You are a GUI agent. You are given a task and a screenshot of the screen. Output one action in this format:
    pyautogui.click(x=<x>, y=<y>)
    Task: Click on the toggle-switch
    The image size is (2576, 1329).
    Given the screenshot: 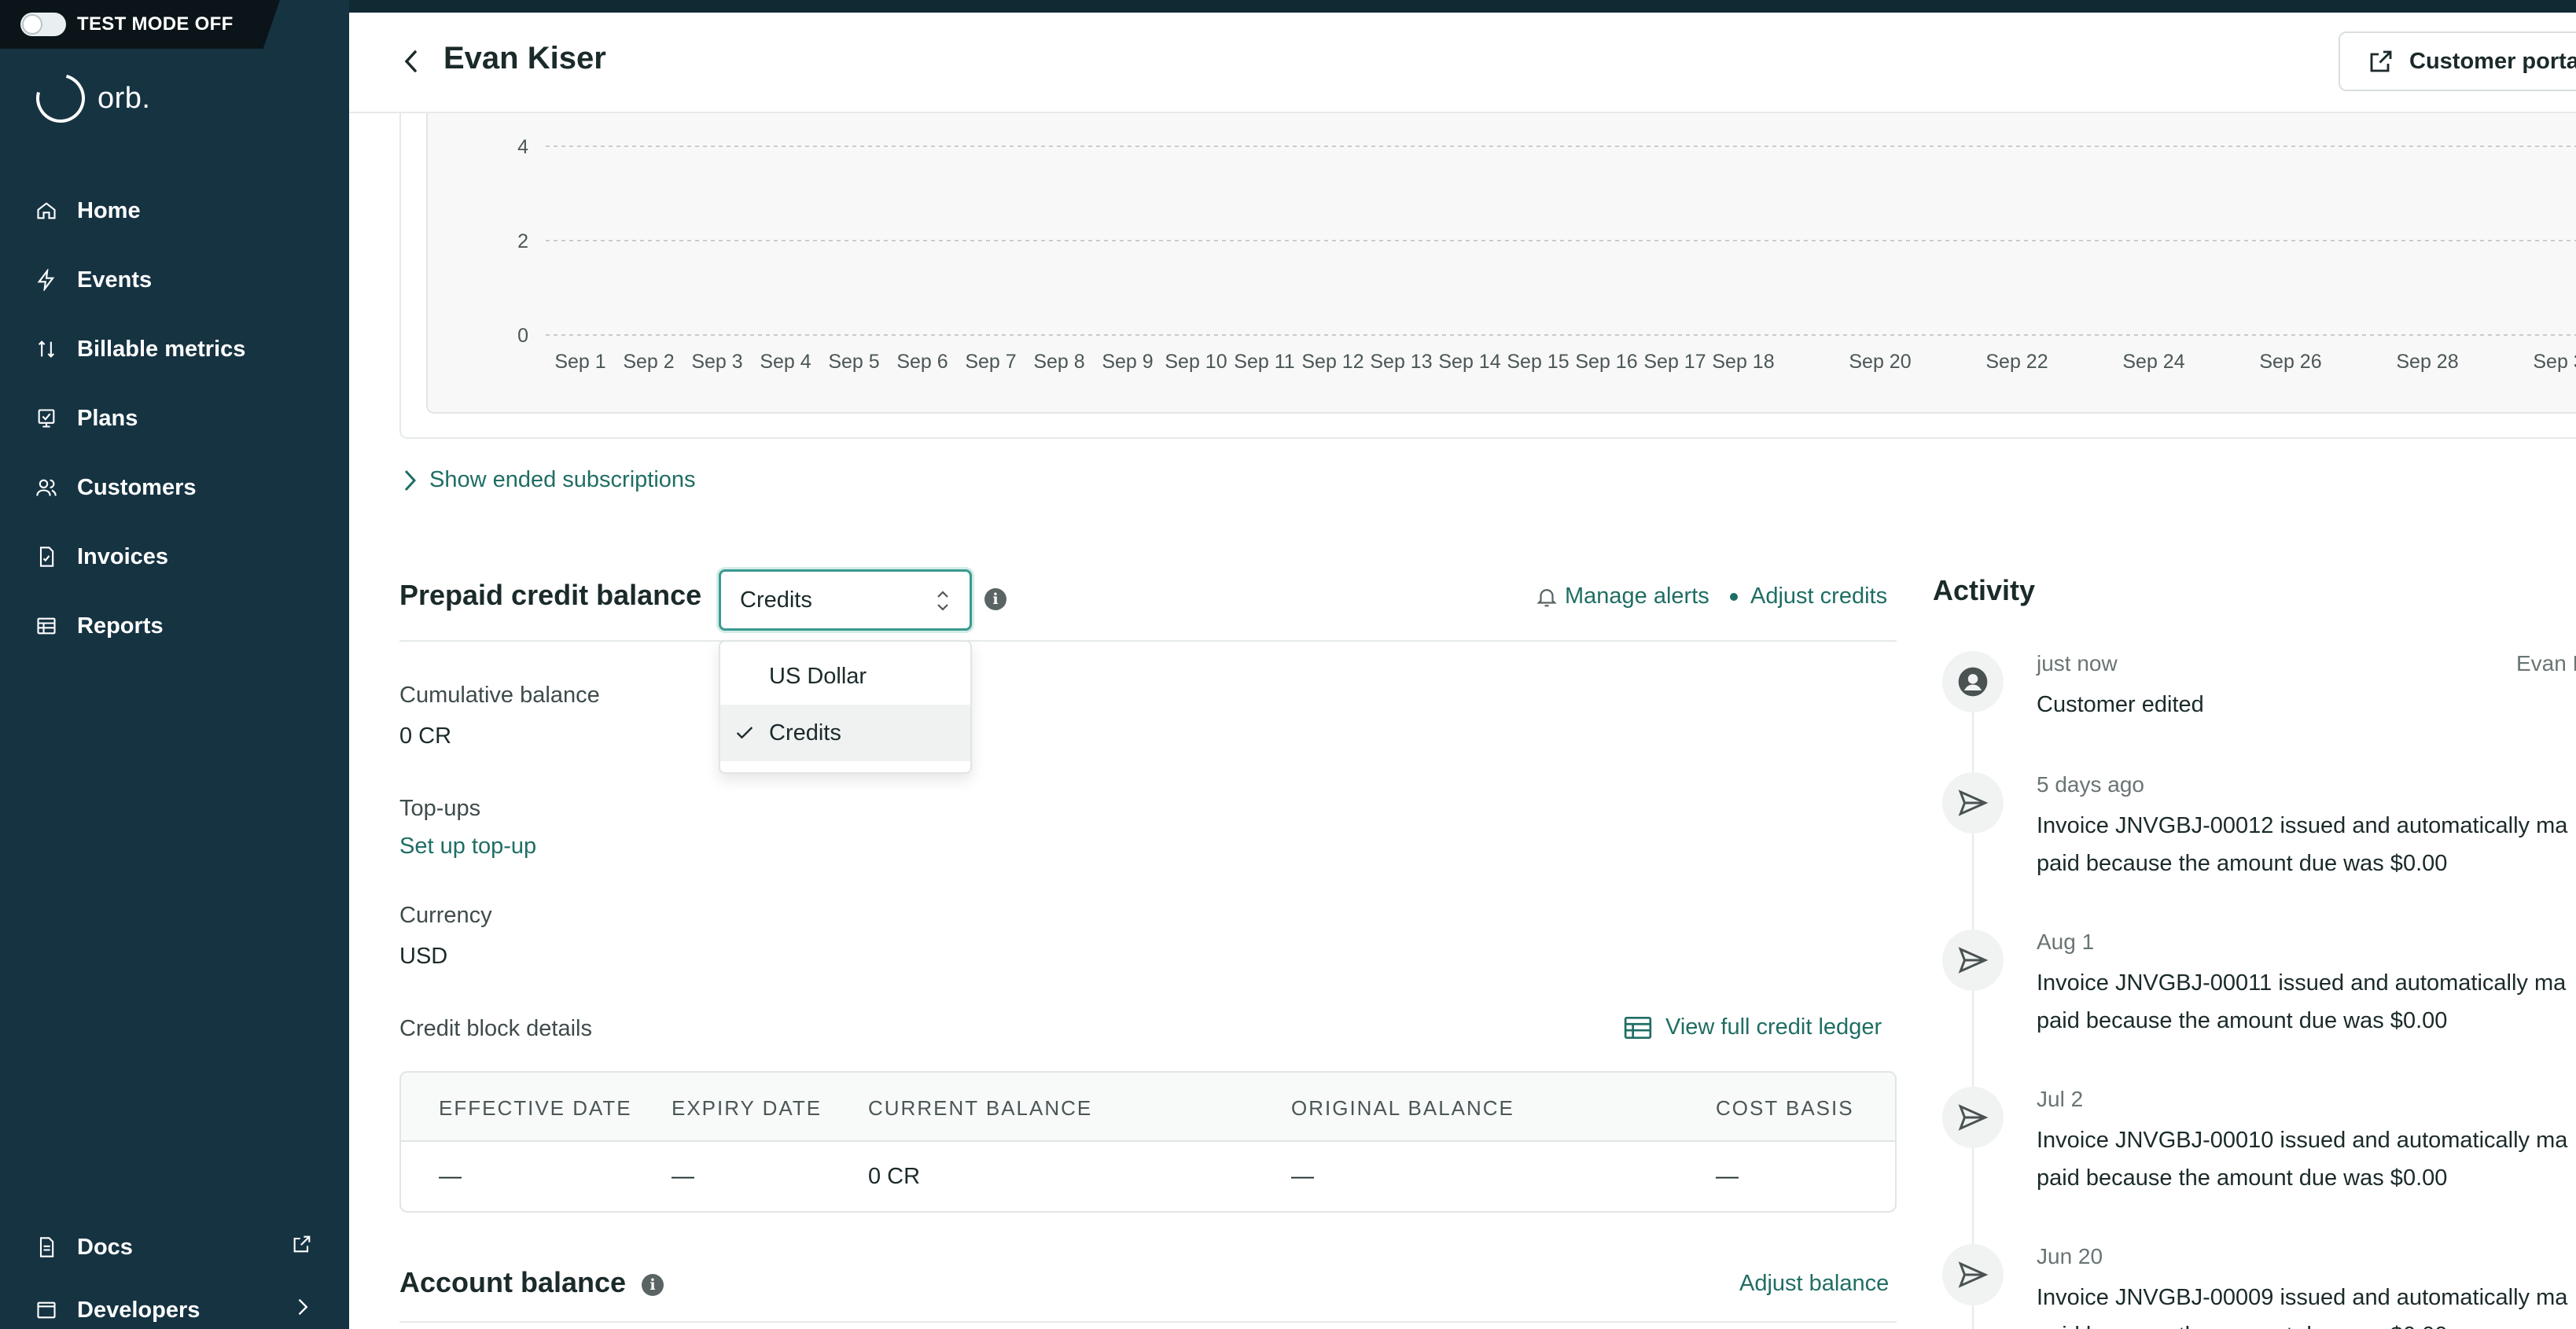 What is the action you would take?
    pyautogui.click(x=43, y=24)
    